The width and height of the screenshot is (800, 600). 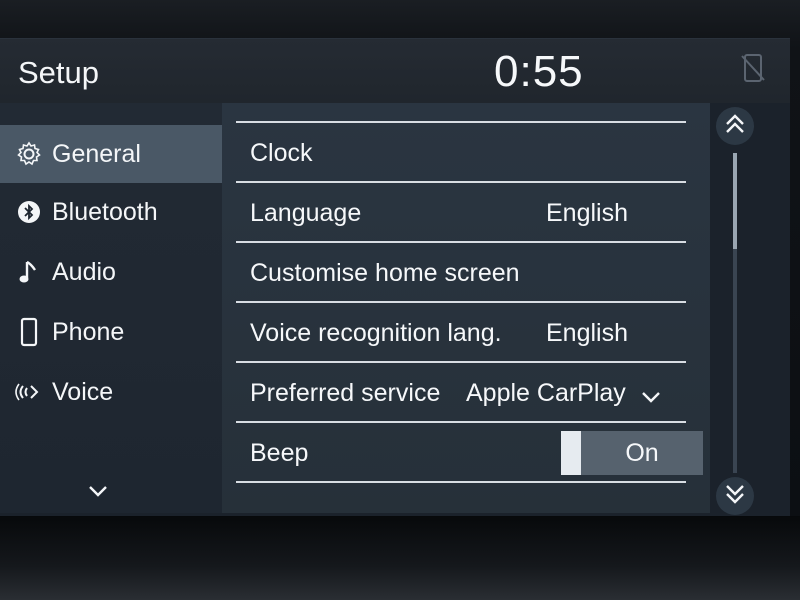 What do you see at coordinates (29, 392) in the screenshot?
I see `voice-icon` at bounding box center [29, 392].